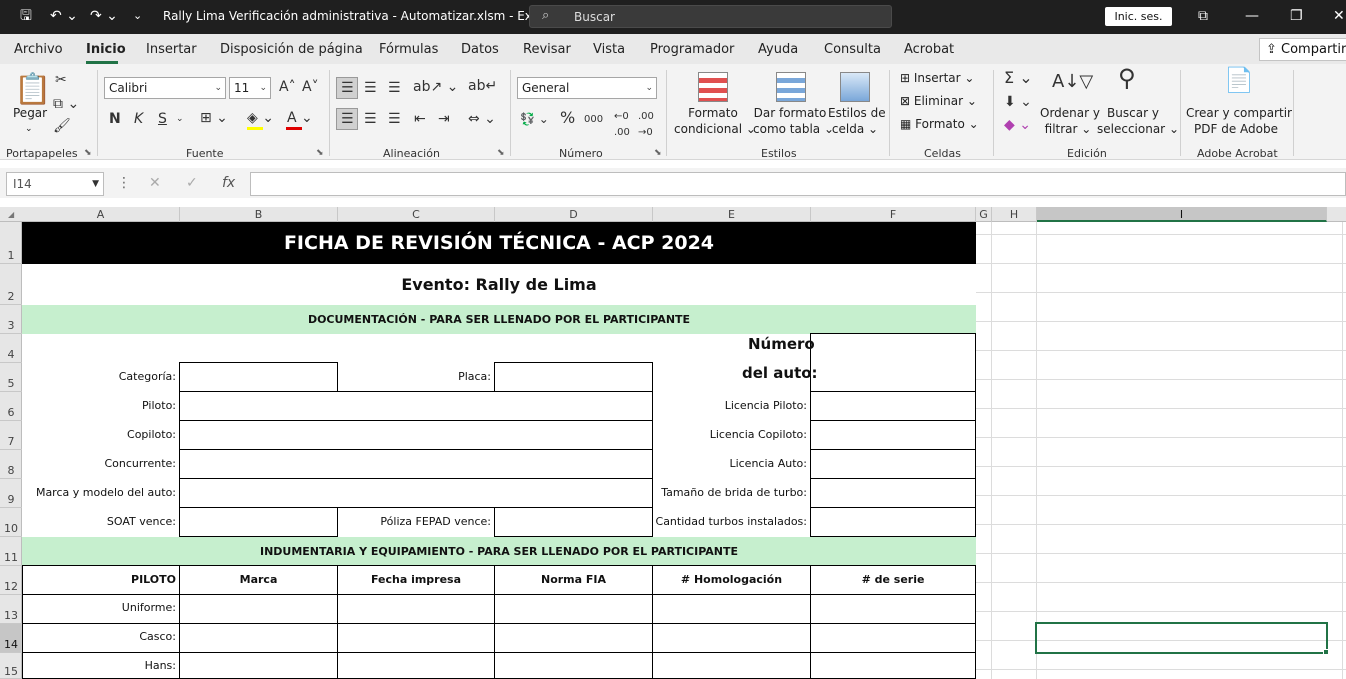  I want to click on licencia-auto-input, so click(893, 464).